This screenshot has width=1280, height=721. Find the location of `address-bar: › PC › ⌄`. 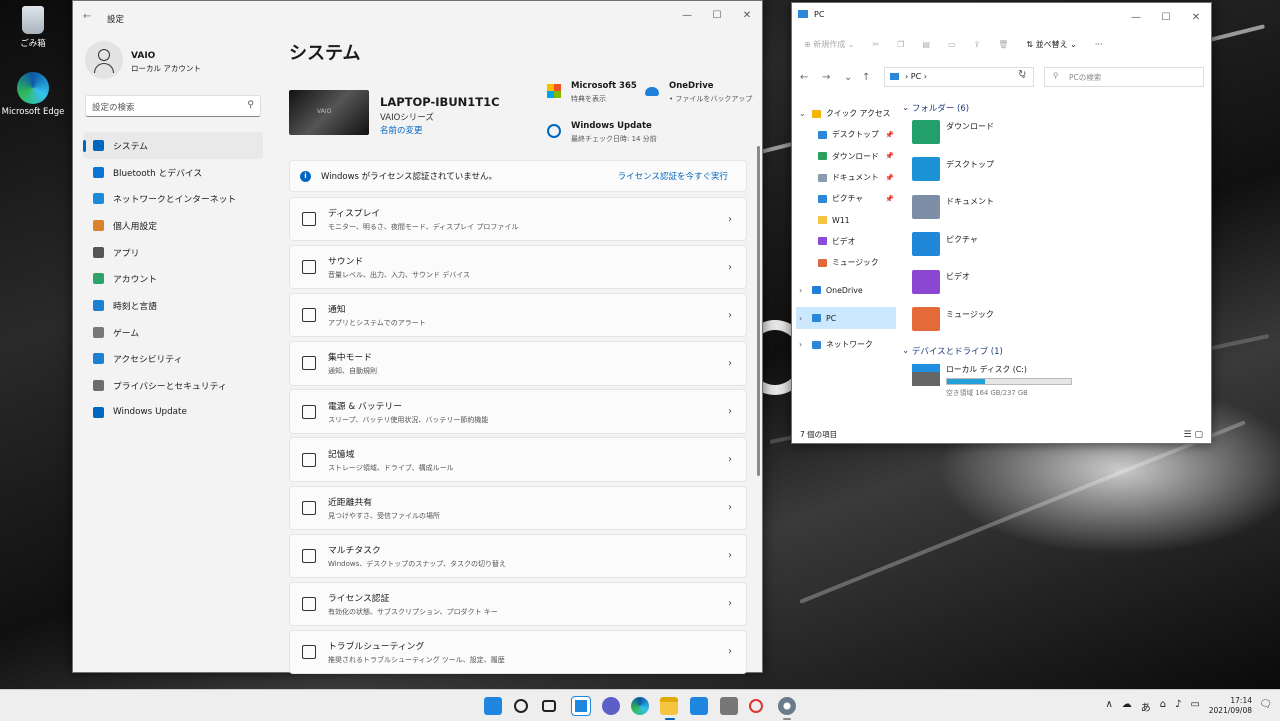

address-bar: › PC › ⌄ is located at coordinates (959, 77).